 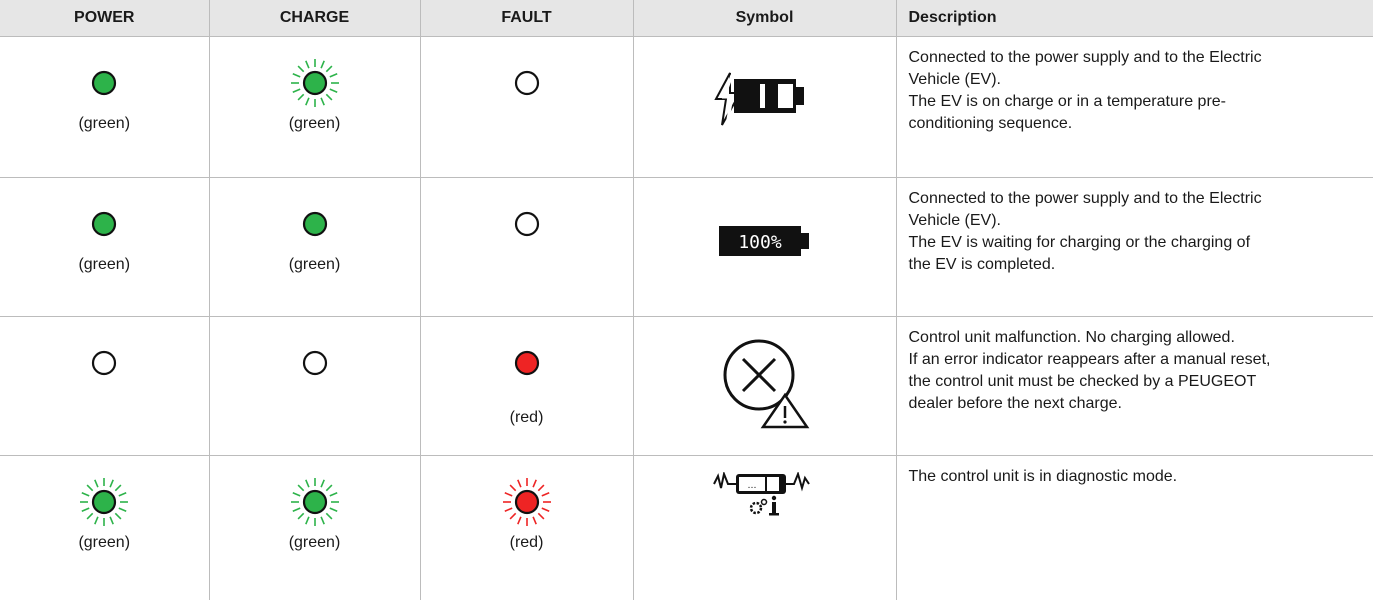 I want to click on header-row: POWER CHARGE FAULT Symbol Description, so click(x=686, y=18).